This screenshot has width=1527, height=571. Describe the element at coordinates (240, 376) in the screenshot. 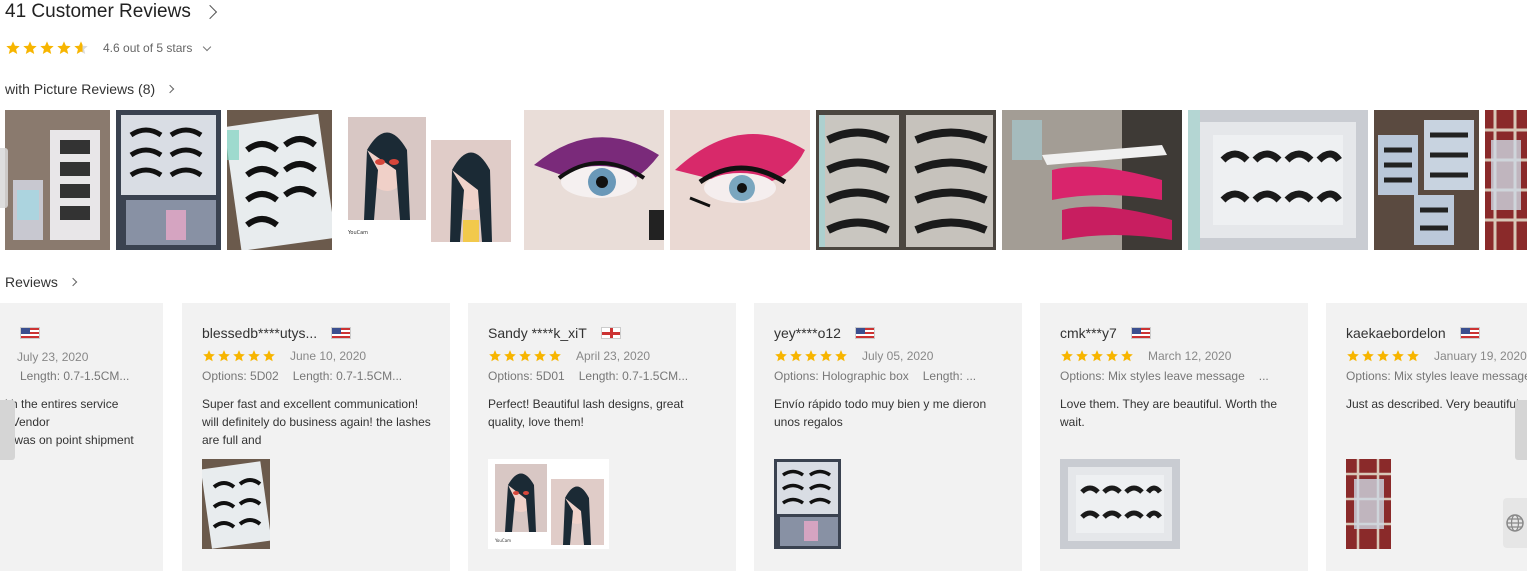

I see `review-option: Options: 5D02` at that location.